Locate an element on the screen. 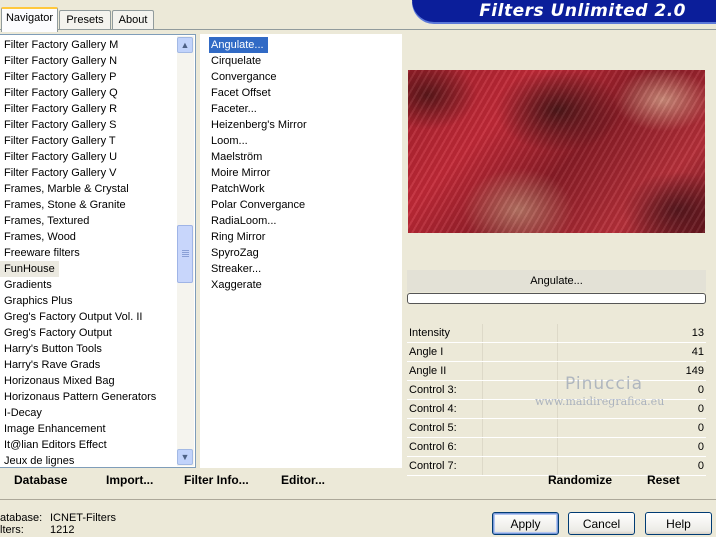 The image size is (716, 537). control-label: Angle I is located at coordinates (426, 352).